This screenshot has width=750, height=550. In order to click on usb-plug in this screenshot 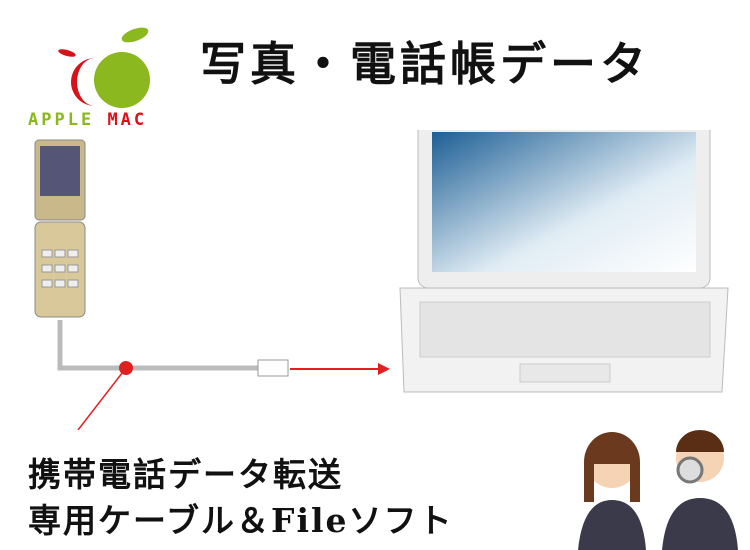, I will do `click(273, 368)`.